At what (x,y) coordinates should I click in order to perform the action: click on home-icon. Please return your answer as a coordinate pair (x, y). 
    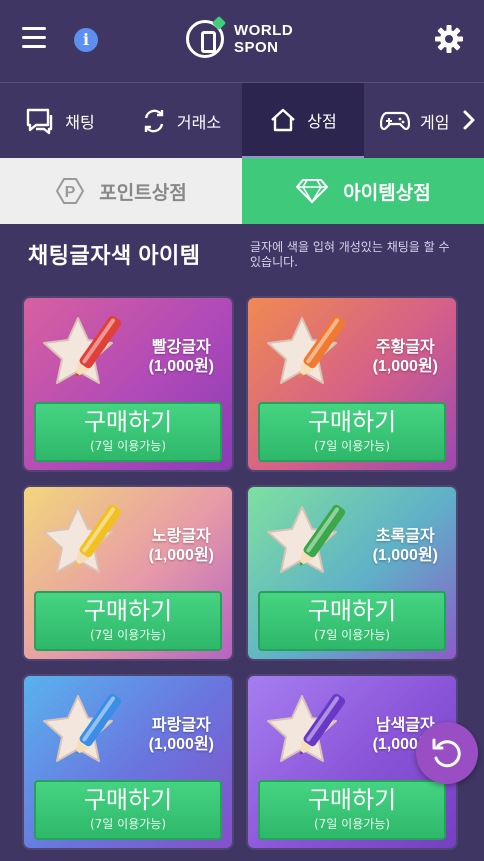
    Looking at the image, I should click on (283, 119).